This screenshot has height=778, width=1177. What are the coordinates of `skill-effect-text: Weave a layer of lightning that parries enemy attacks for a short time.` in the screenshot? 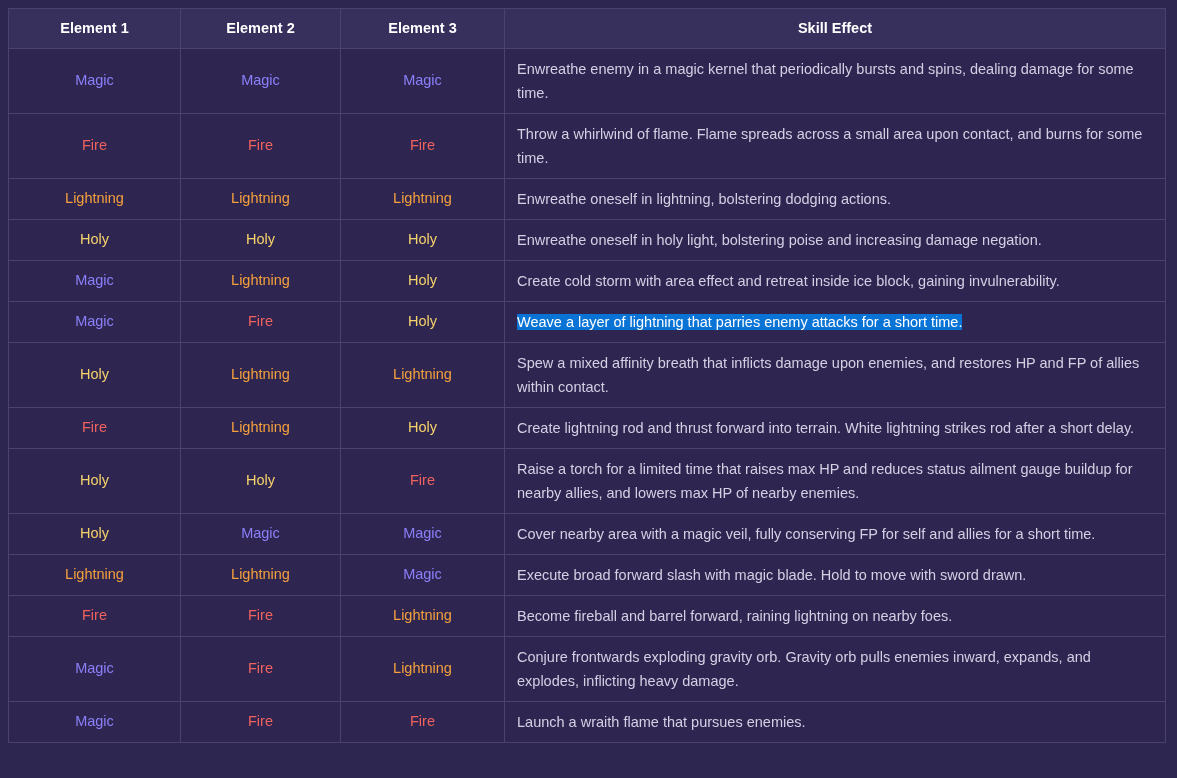 It's located at (740, 322).